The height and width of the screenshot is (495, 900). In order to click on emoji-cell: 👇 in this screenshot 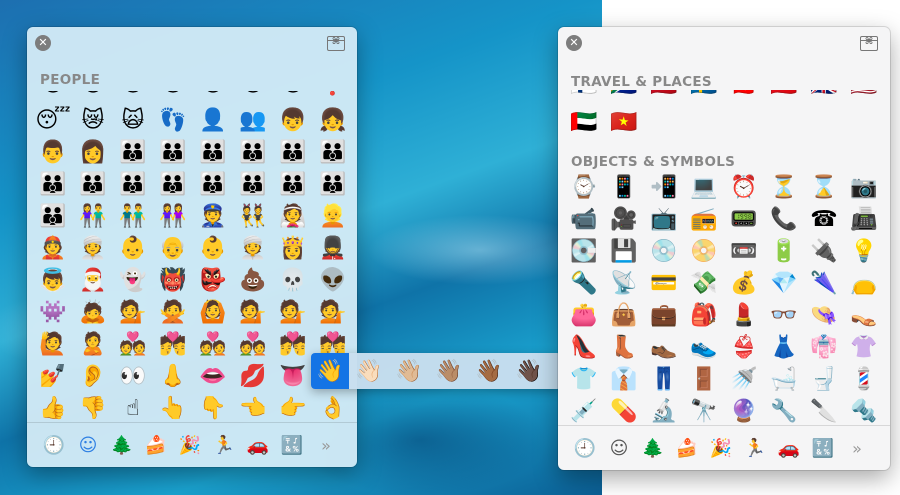, I will do `click(213, 409)`.